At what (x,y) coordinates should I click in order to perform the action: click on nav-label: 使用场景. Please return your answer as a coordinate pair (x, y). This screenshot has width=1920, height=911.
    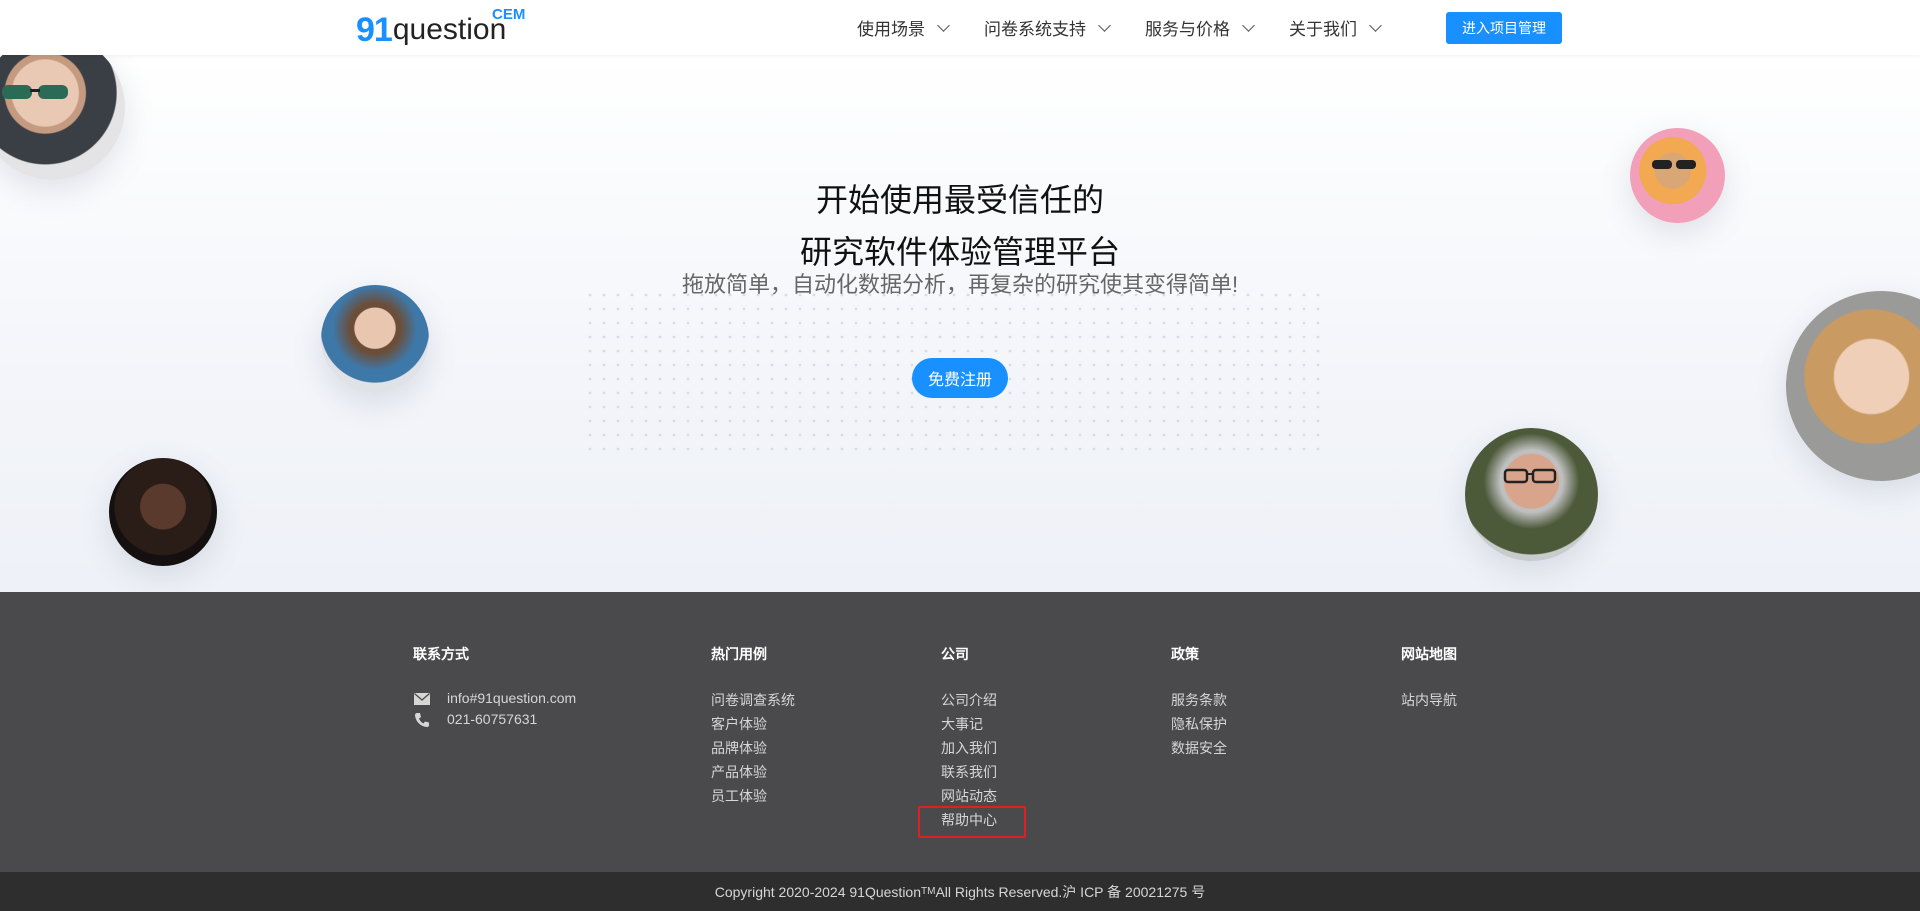
    Looking at the image, I should click on (891, 29).